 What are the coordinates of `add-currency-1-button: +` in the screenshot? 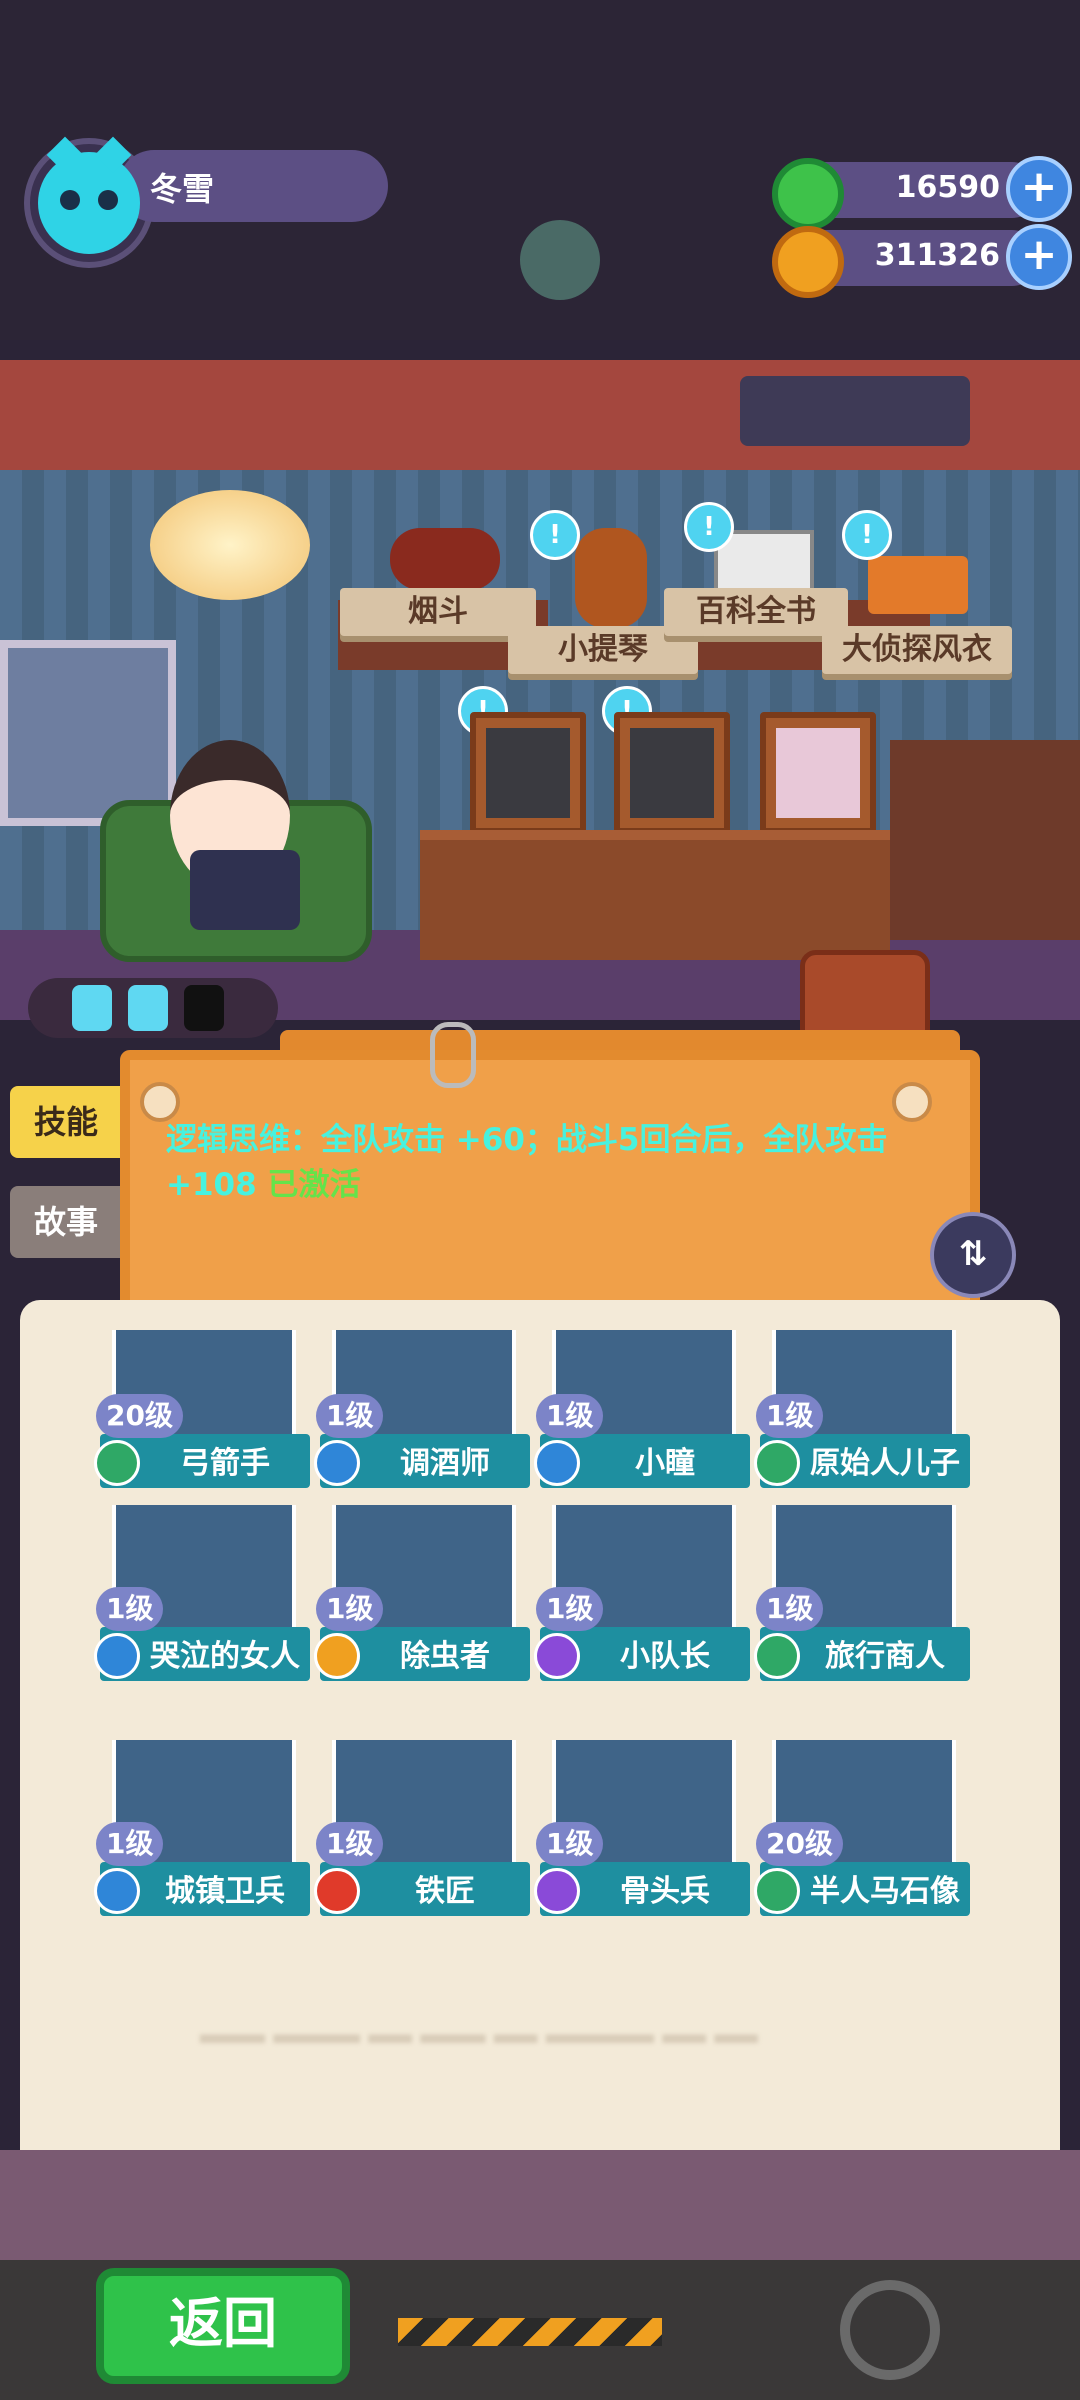 It's located at (1039, 189).